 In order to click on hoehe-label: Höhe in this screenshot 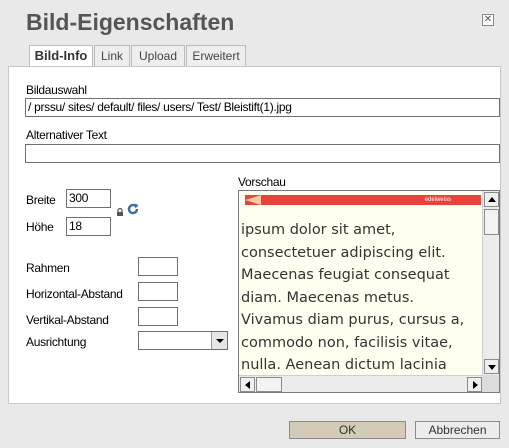, I will do `click(40, 227)`.